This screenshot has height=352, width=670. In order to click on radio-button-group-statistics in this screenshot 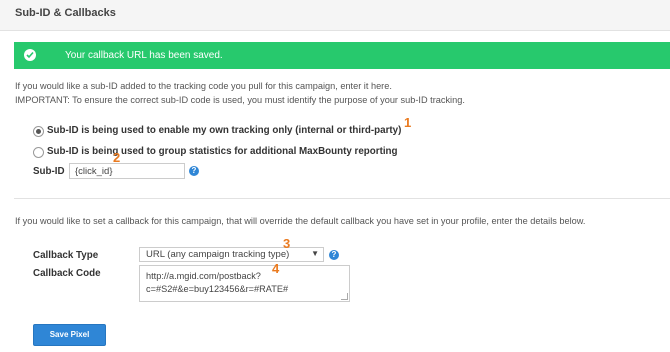, I will do `click(38, 152)`.